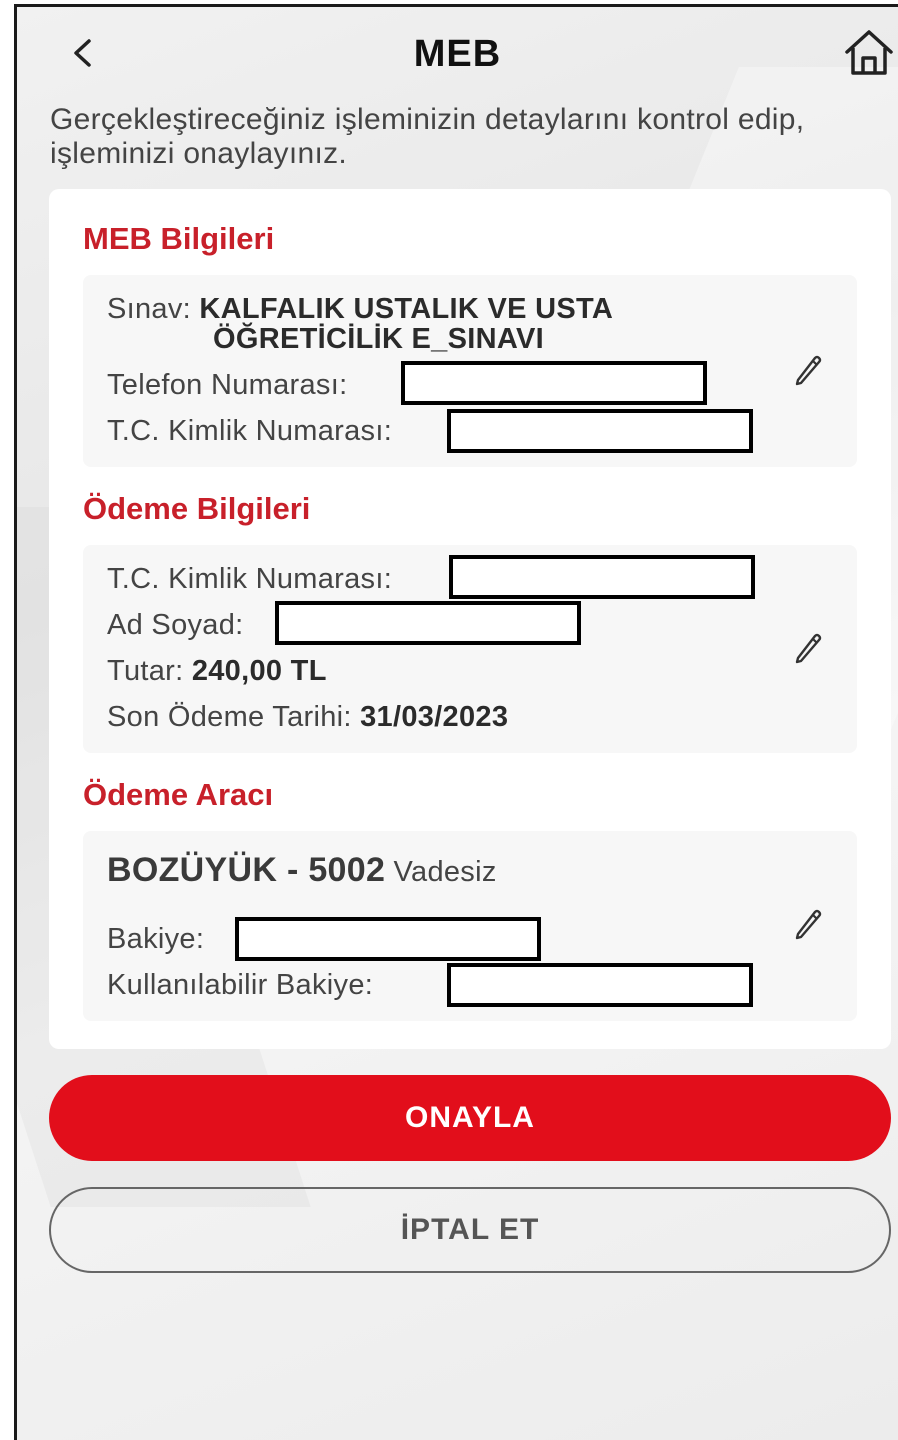 Image resolution: width=898 pixels, height=1440 pixels. I want to click on exam-row-cont: ÖĞRETİCİLİK E_SINAVI, so click(378, 339).